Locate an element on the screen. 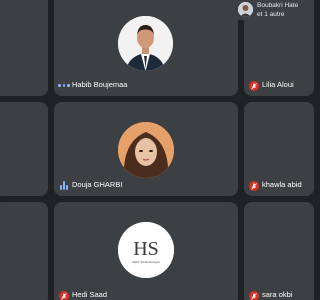 This screenshot has height=300, width=320. hedi-saad-logo: HS HEDI SAAD Designs is located at coordinates (146, 250).